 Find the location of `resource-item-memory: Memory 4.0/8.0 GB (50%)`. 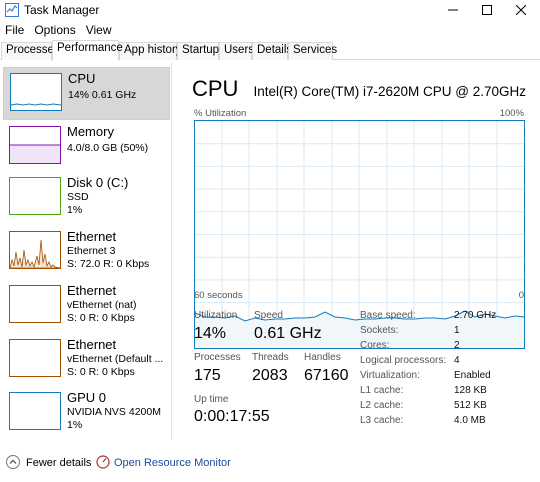

resource-item-memory: Memory 4.0/8.0 GB (50%) is located at coordinates (86, 147).